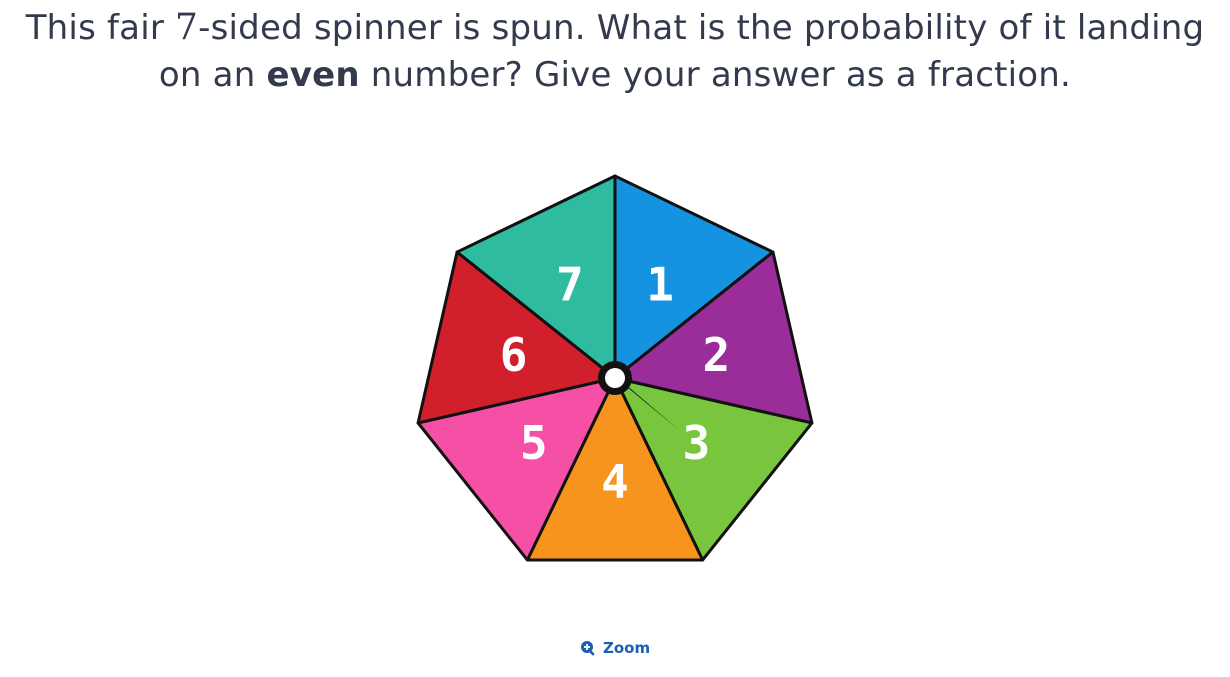 Image resolution: width=1230 pixels, height=677 pixels. Describe the element at coordinates (514, 355) in the screenshot. I see `sector-label-6: 6` at that location.